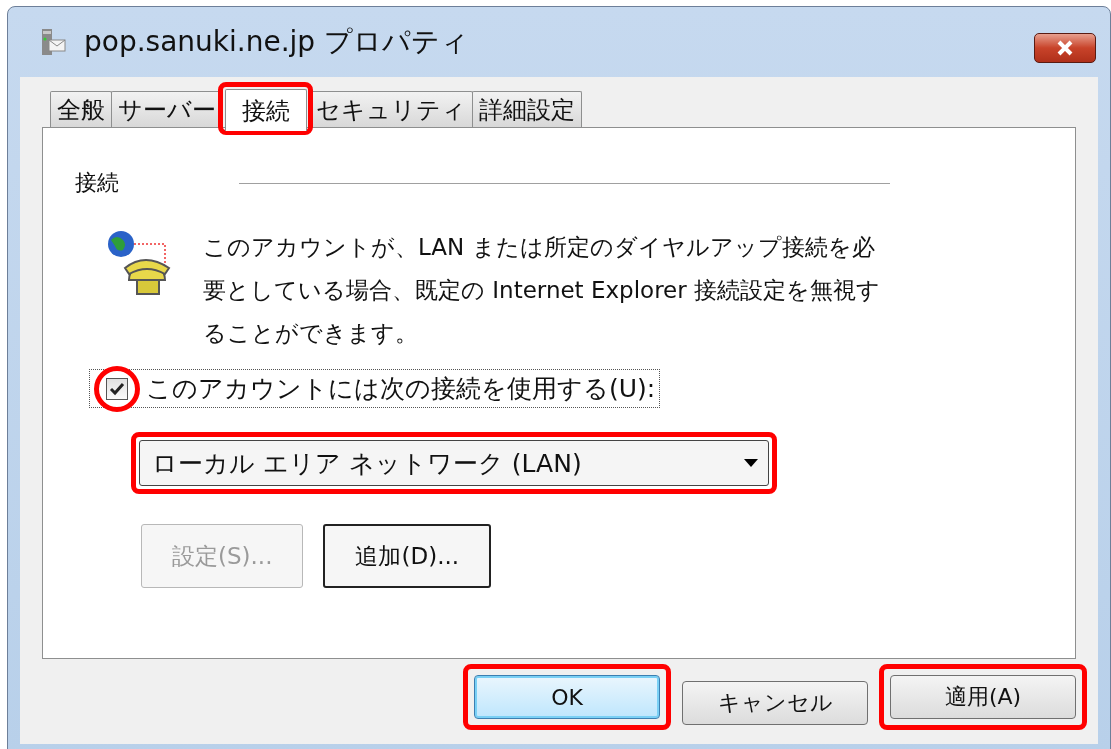 The height and width of the screenshot is (749, 1111). What do you see at coordinates (117, 388) in the screenshot?
I see `checkbox` at bounding box center [117, 388].